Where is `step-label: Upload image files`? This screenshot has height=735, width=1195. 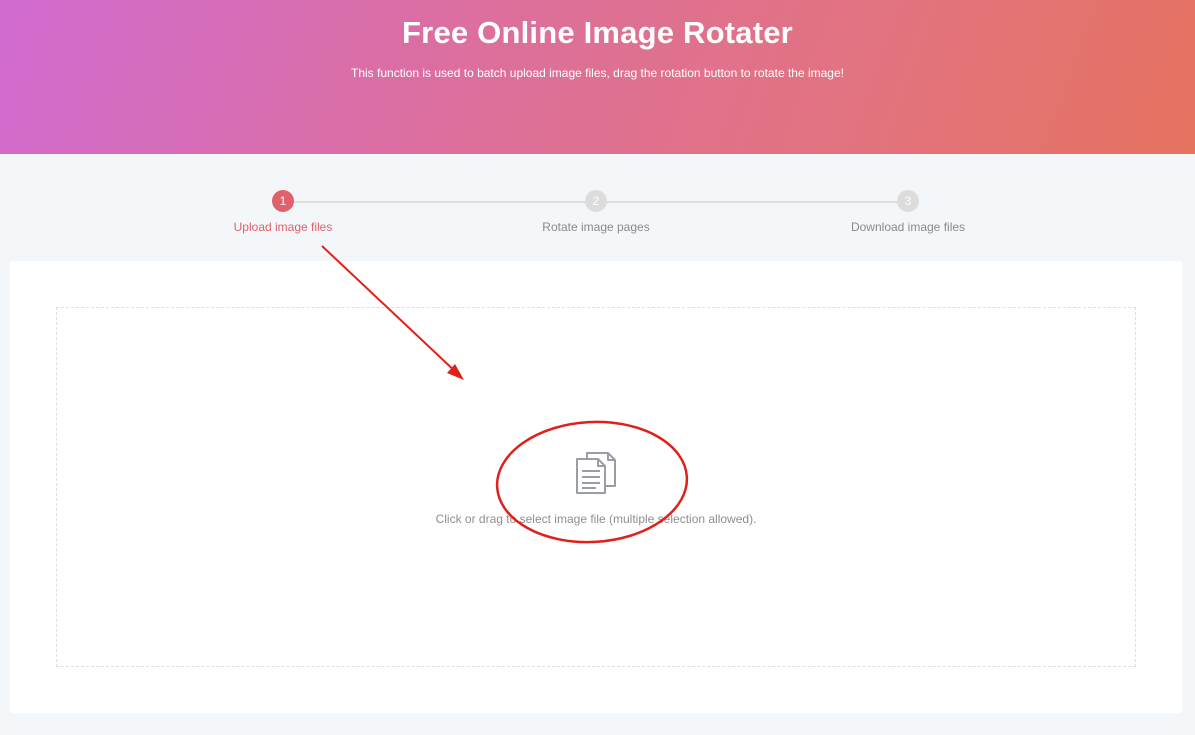 step-label: Upload image files is located at coordinates (283, 227).